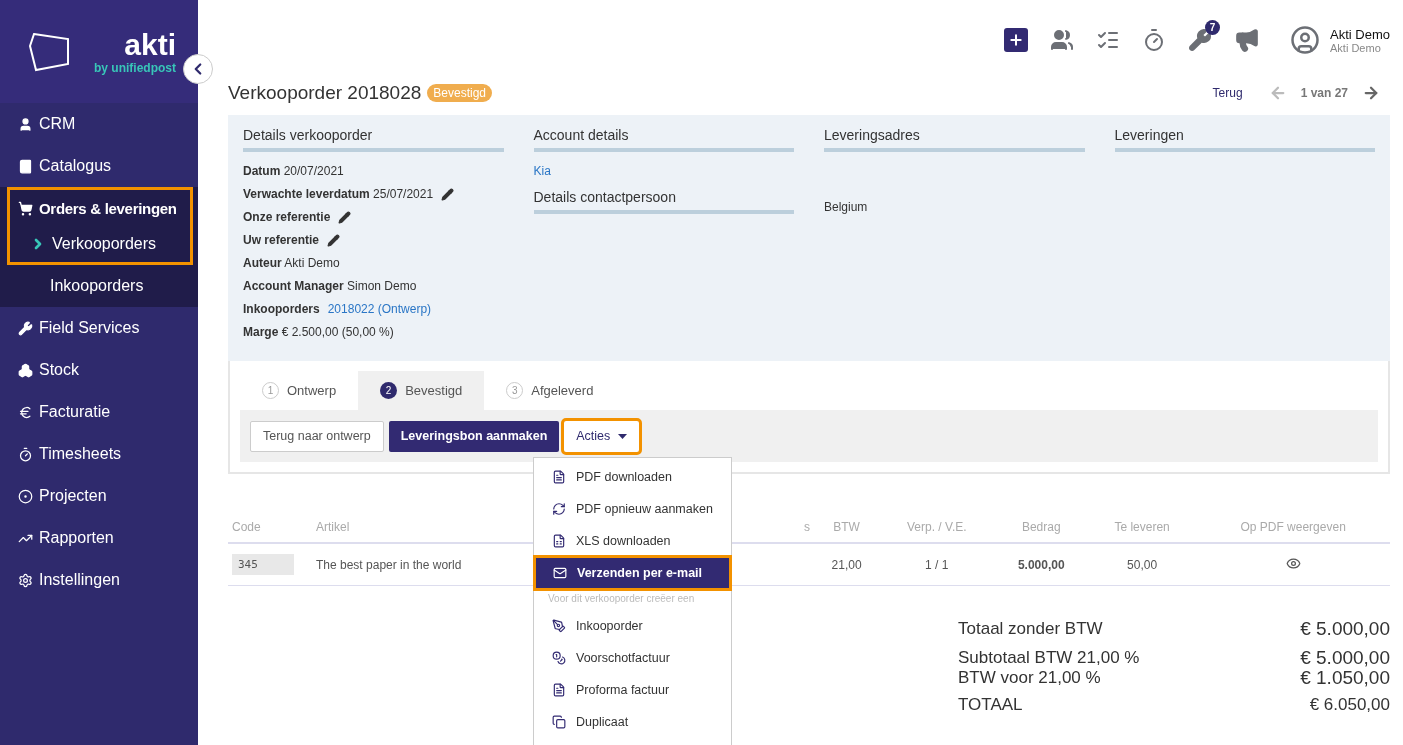 This screenshot has width=1403, height=745. Describe the element at coordinates (460, 93) in the screenshot. I see `status-badge: Bevestigd` at that location.